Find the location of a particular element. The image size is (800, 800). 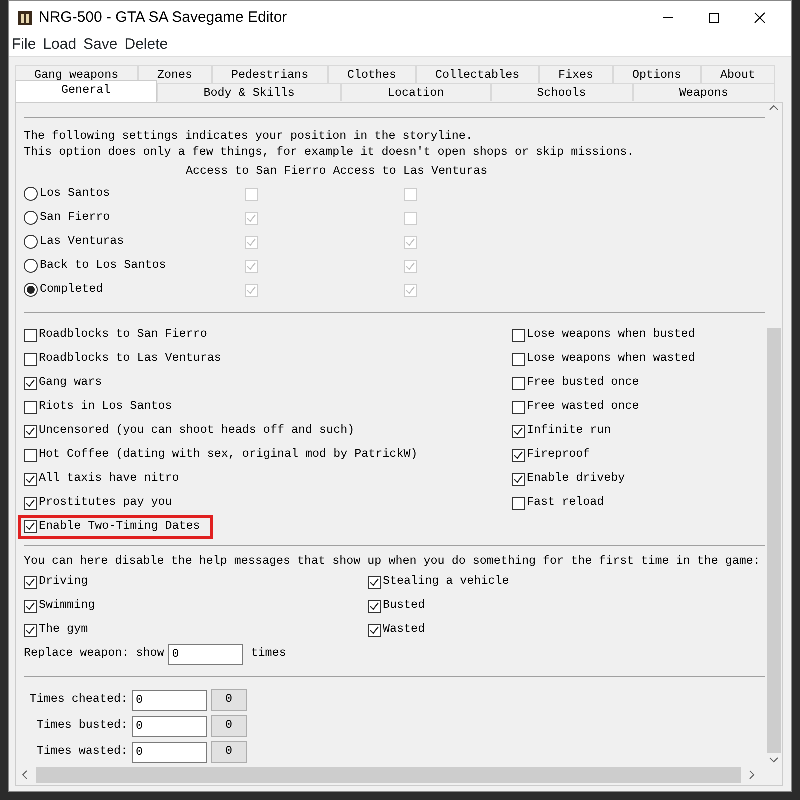

field-label: Times busted: is located at coordinates (82, 725).